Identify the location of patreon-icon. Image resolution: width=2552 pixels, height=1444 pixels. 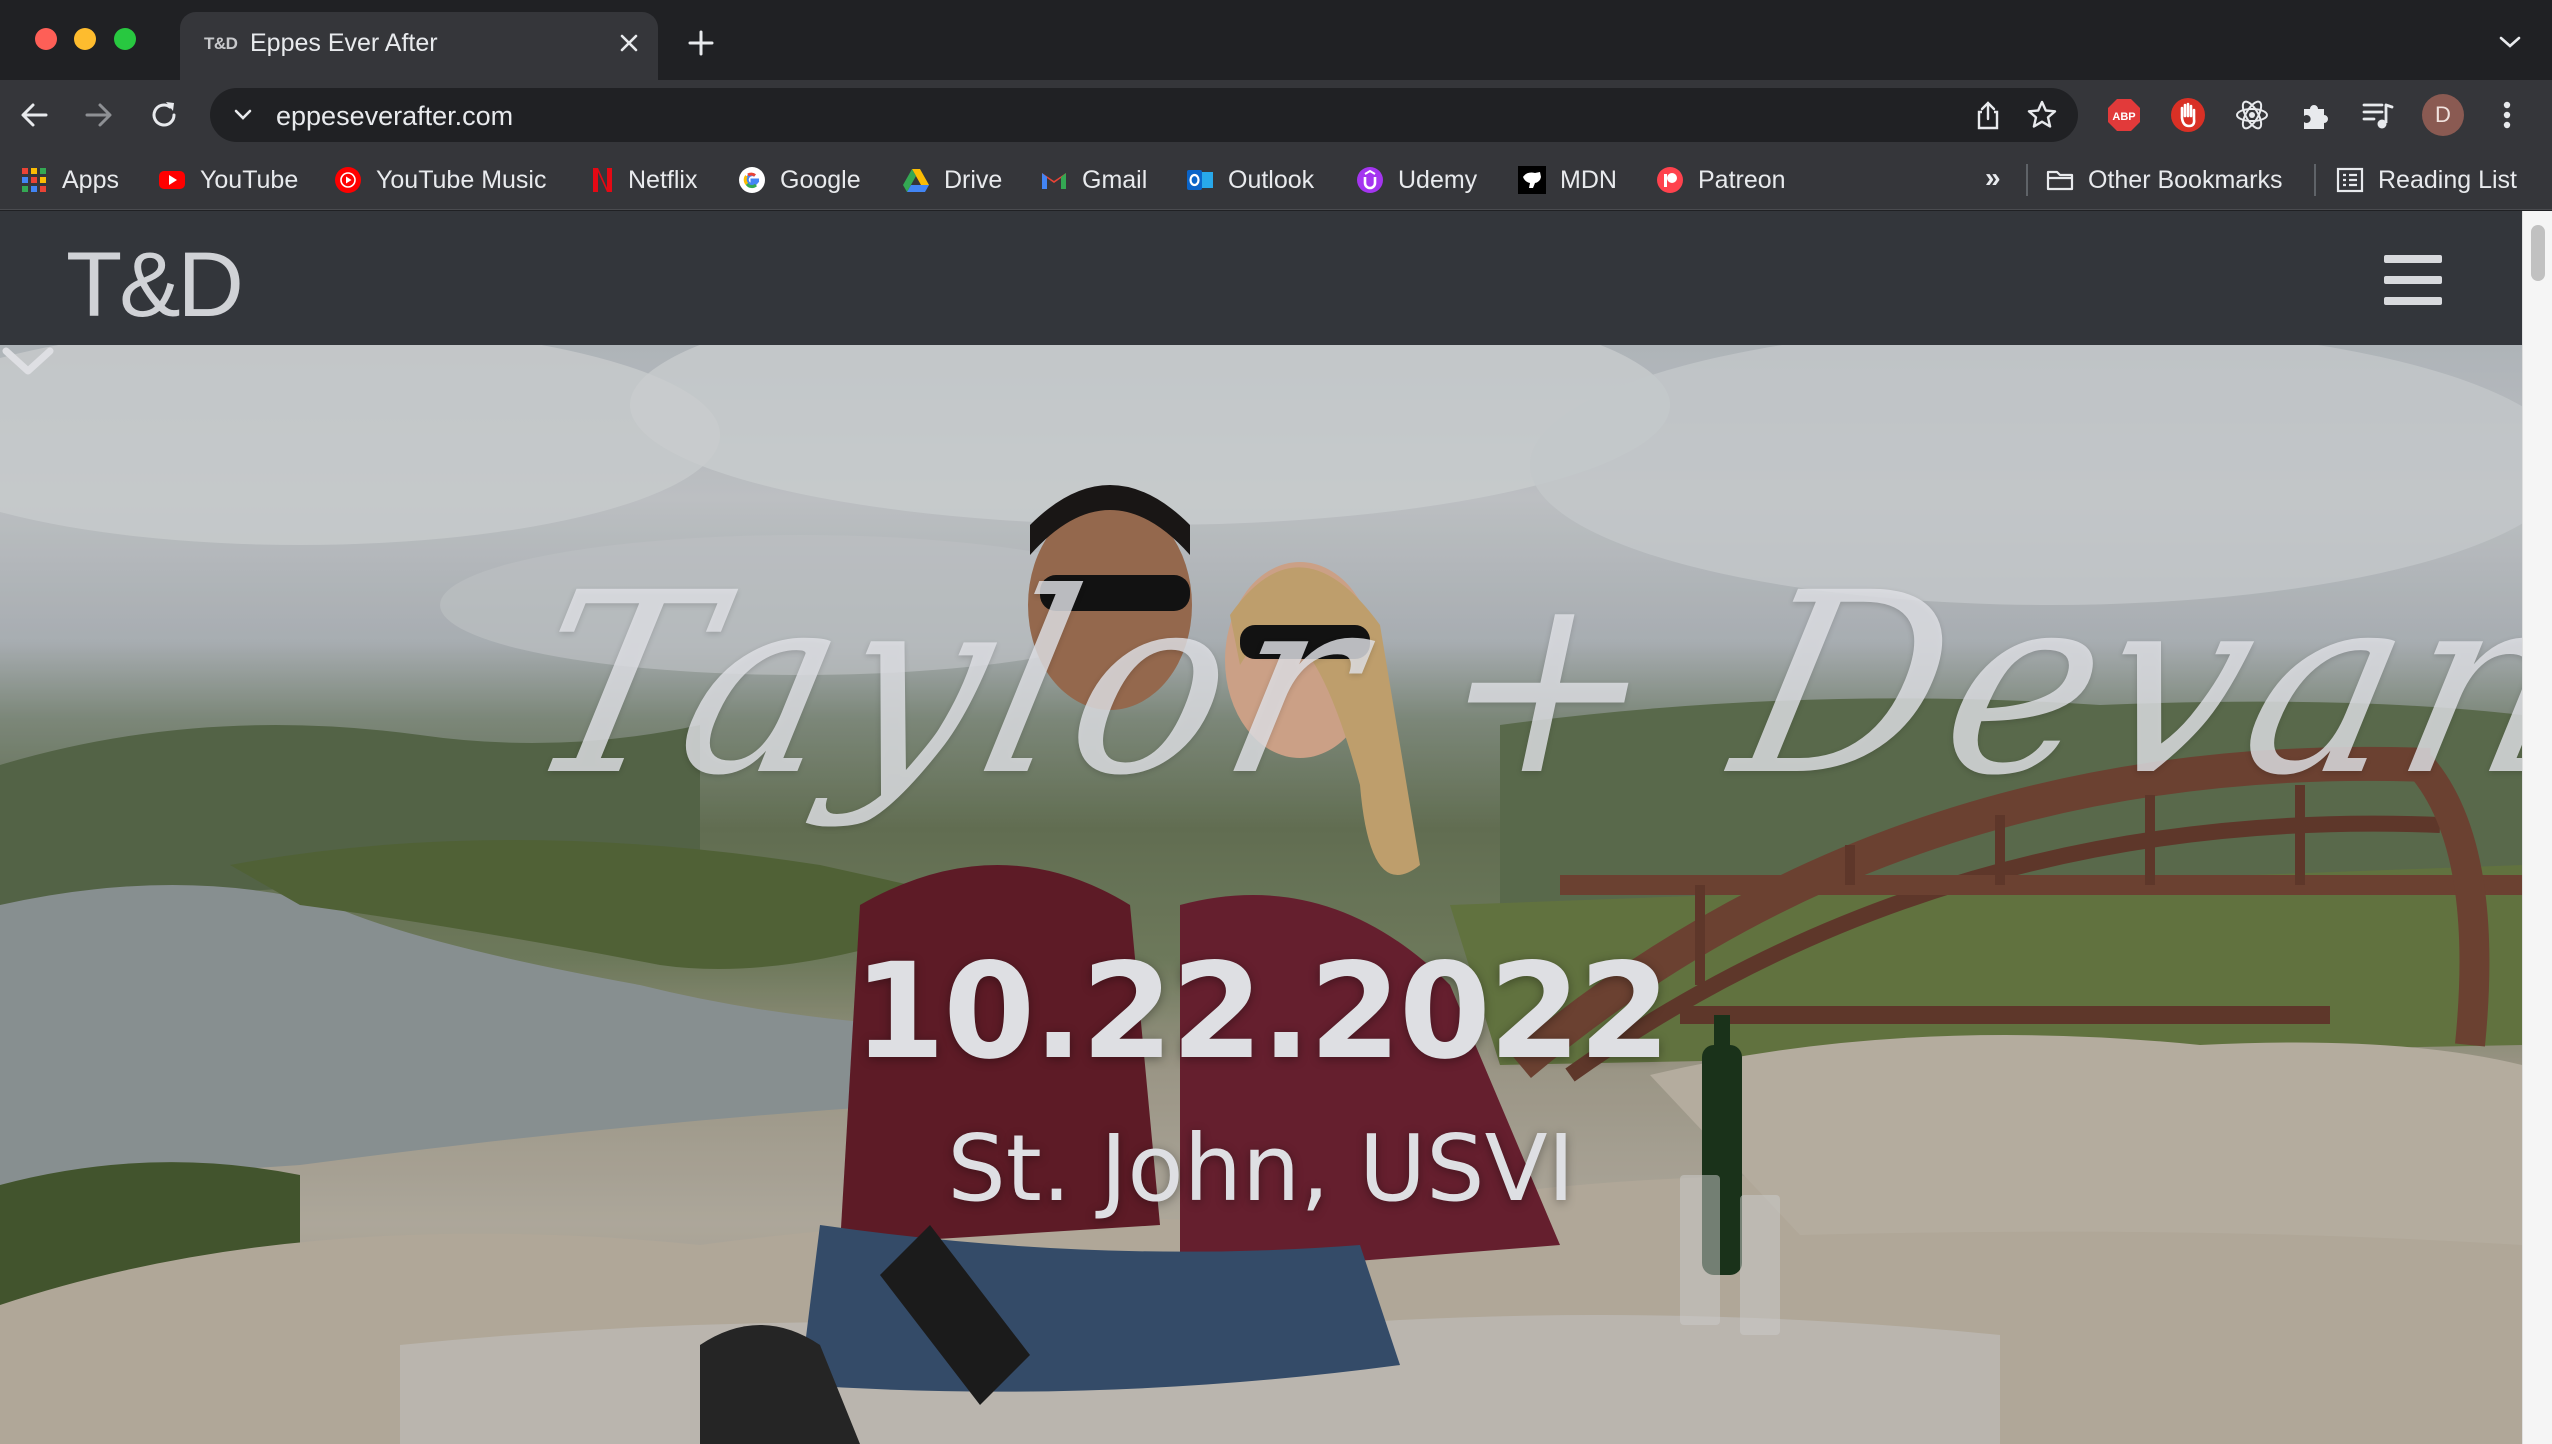
(1670, 180).